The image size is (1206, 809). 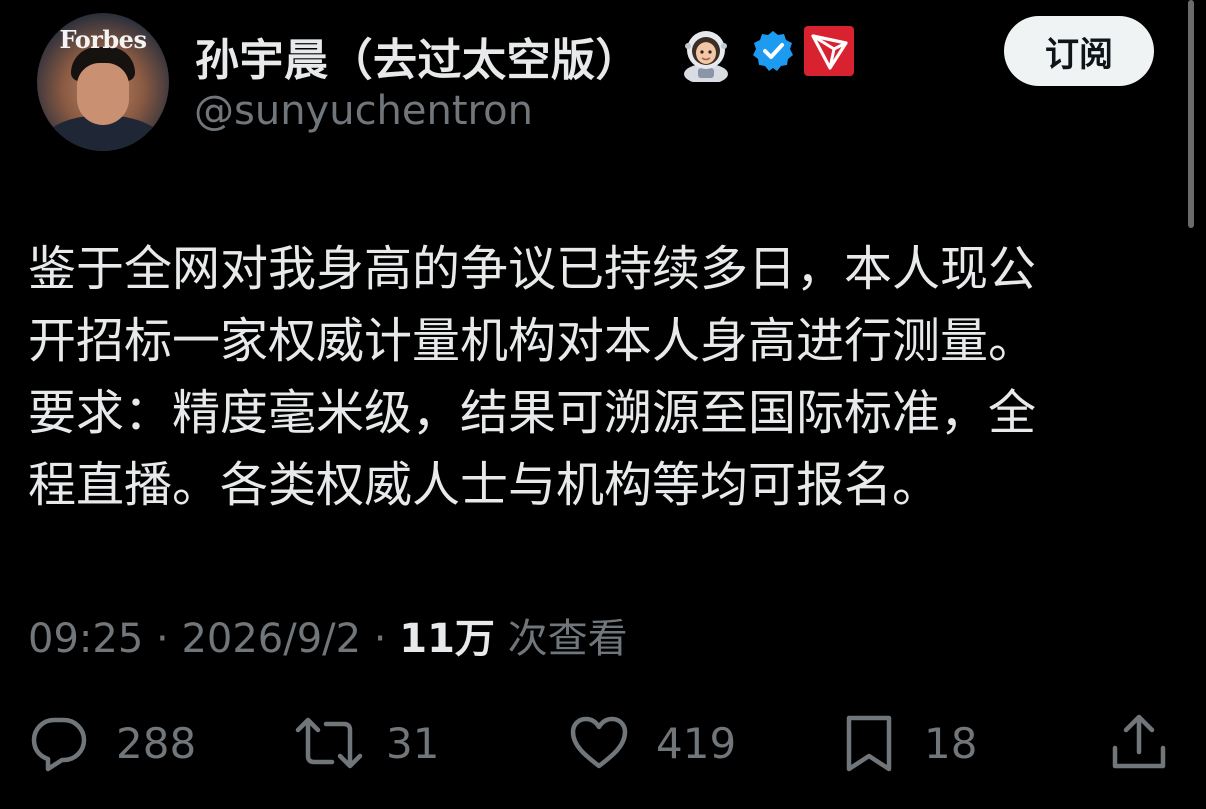 I want to click on display-name: 孙宇晨（去过太空版）, so click(x=417, y=56).